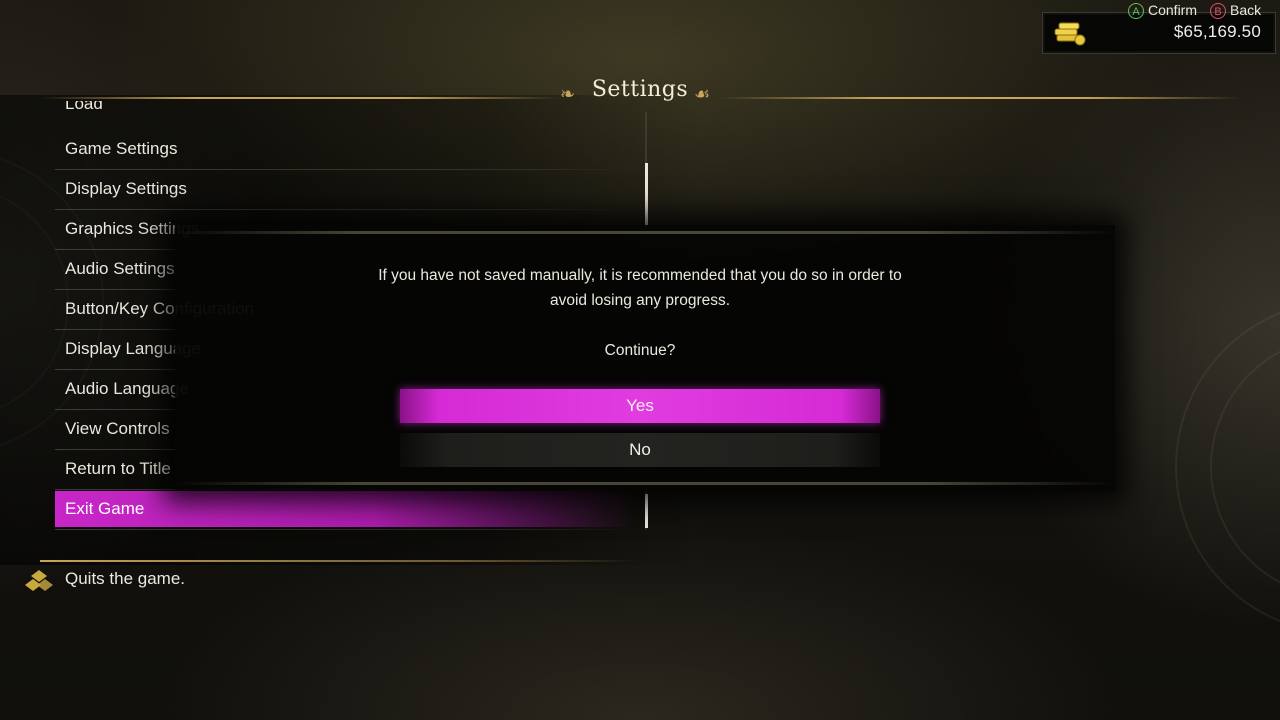 The width and height of the screenshot is (1280, 720). I want to click on no-button-label: No, so click(640, 449).